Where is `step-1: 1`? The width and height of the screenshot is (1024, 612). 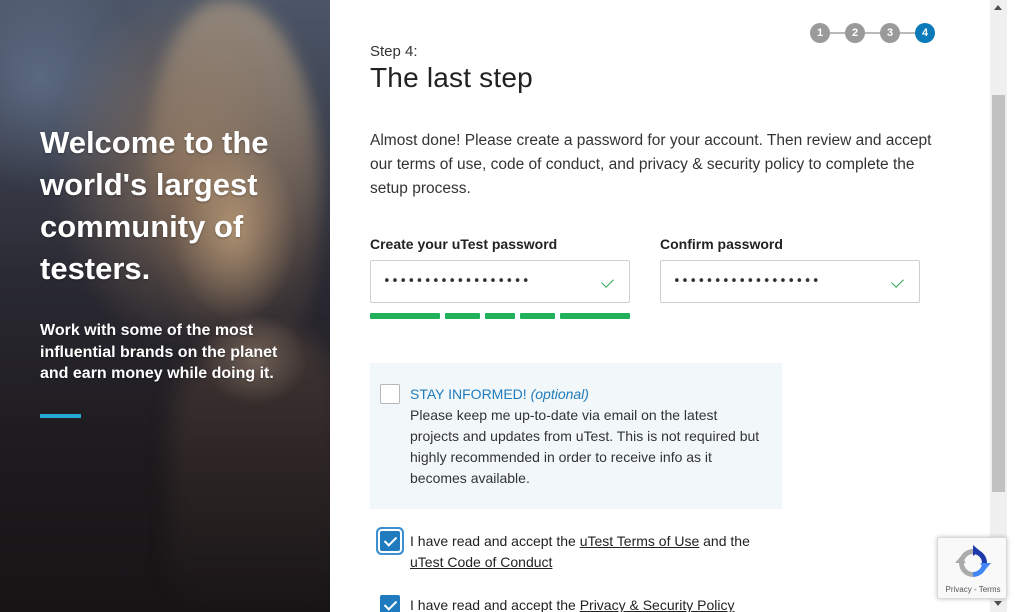
step-1: 1 is located at coordinates (820, 33).